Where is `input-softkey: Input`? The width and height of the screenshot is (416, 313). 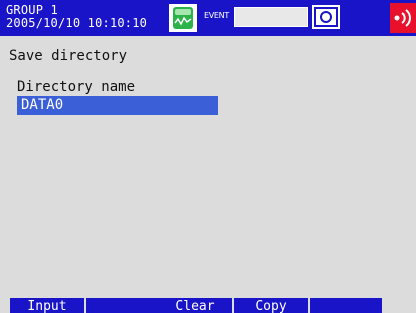
input-softkey: Input is located at coordinates (47, 305).